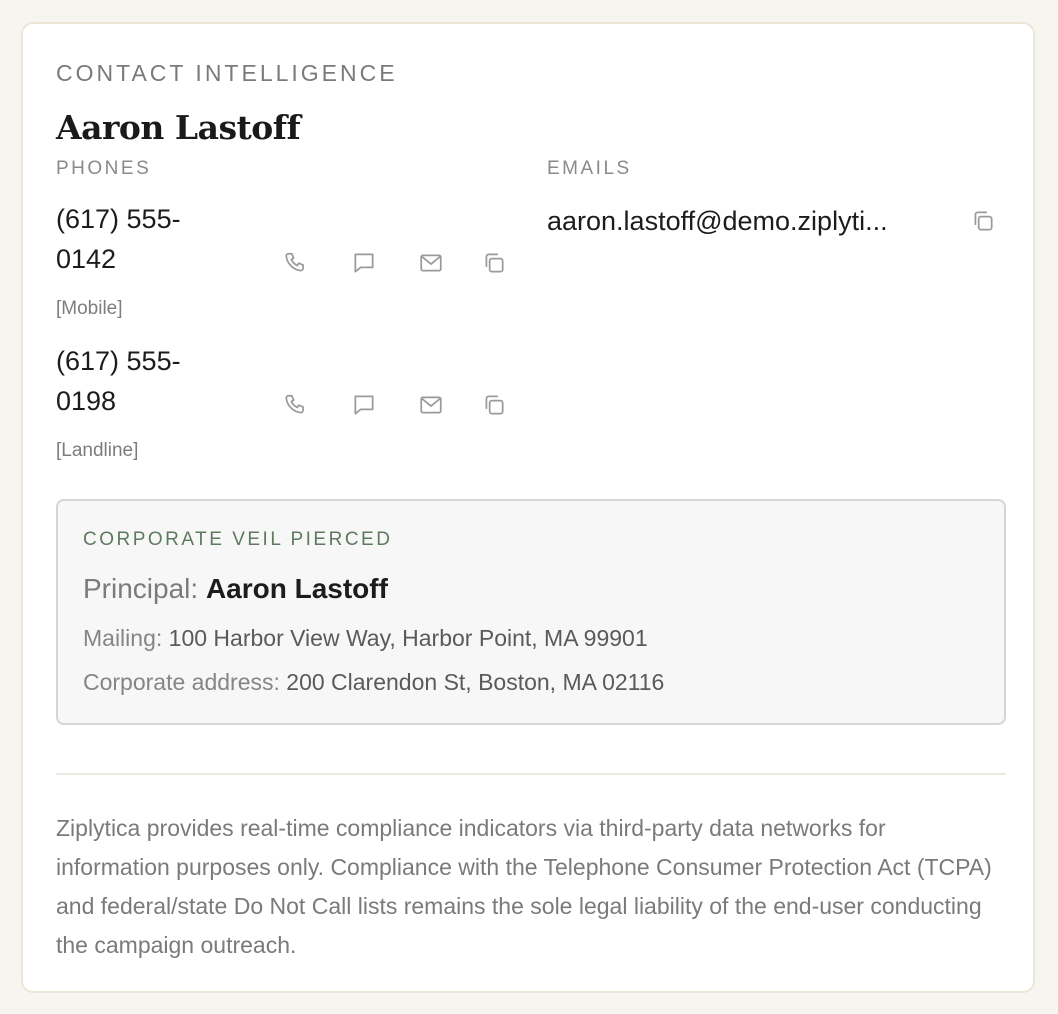 The image size is (1058, 1014). Describe the element at coordinates (531, 774) in the screenshot. I see `divider` at that location.